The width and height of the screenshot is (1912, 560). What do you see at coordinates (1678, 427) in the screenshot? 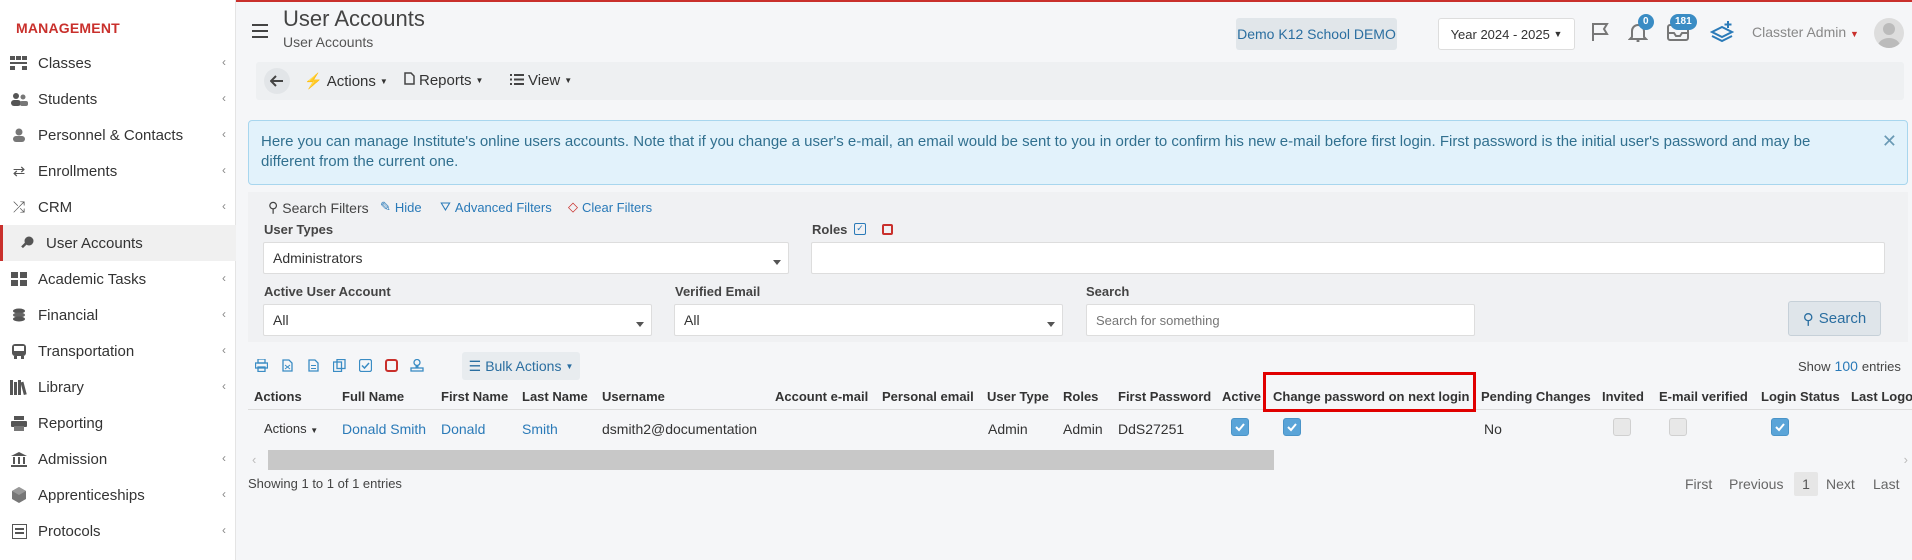
I see `email-verified-checkbox` at bounding box center [1678, 427].